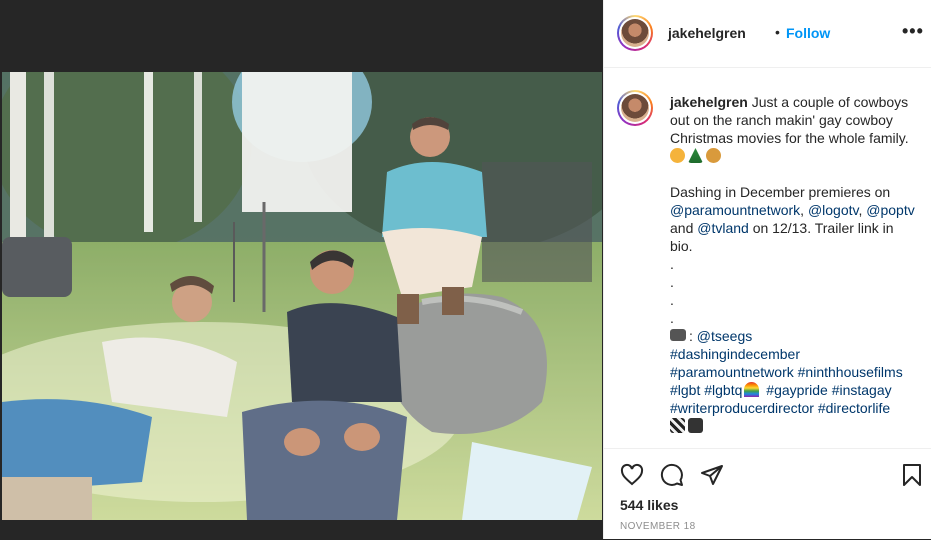 The height and width of the screenshot is (540, 931). Describe the element at coordinates (792, 156) in the screenshot. I see `emoji-row` at that location.